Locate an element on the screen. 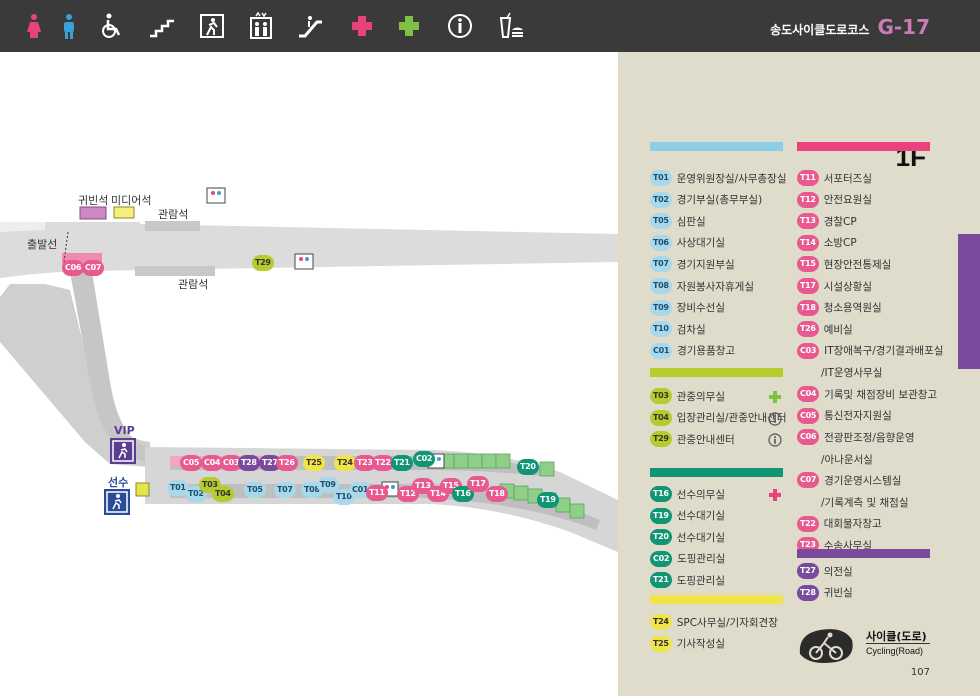  legend-label: 경기지원부실 is located at coordinates (705, 264).